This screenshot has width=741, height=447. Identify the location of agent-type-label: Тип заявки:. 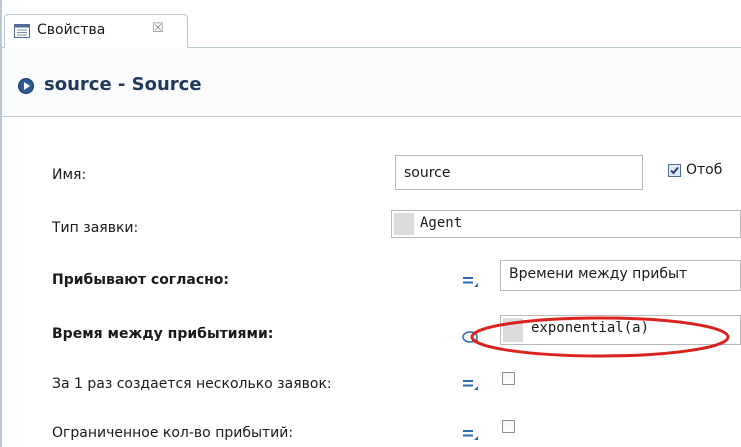
(95, 228).